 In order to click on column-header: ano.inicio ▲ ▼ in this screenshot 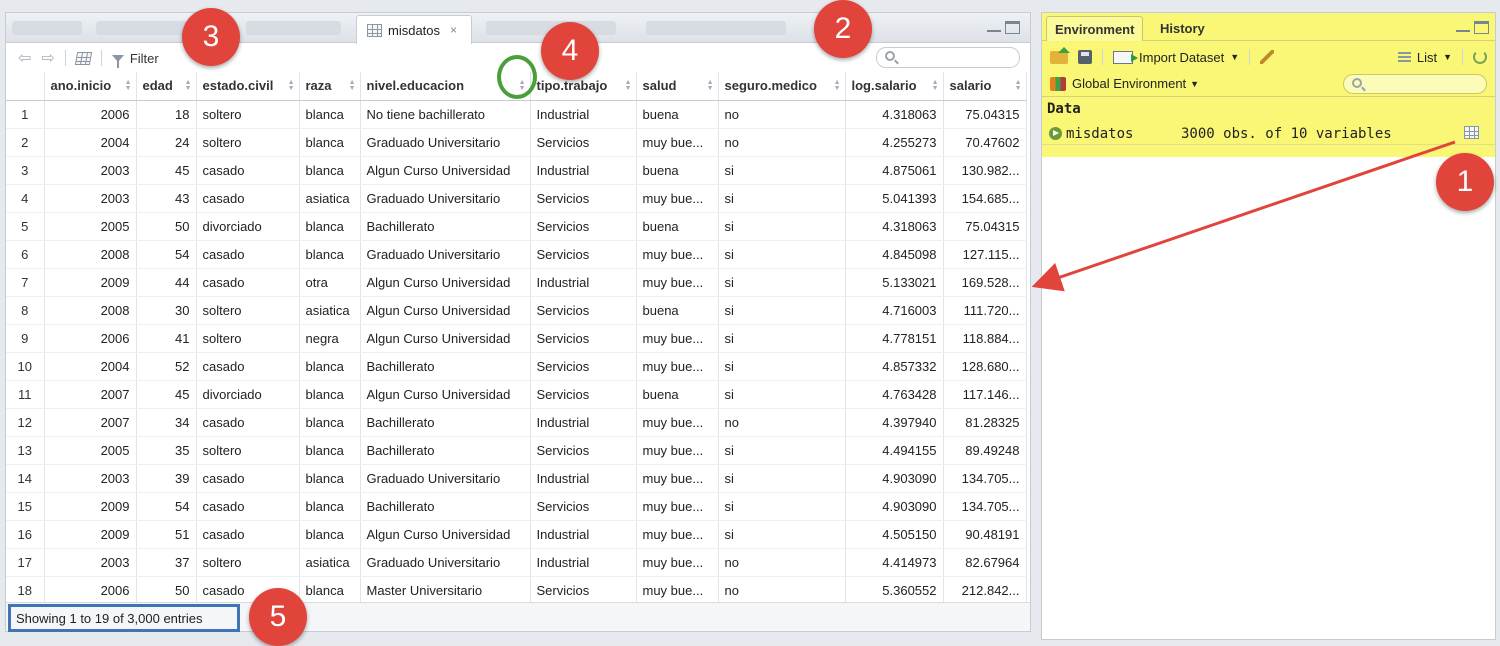, I will do `click(90, 86)`.